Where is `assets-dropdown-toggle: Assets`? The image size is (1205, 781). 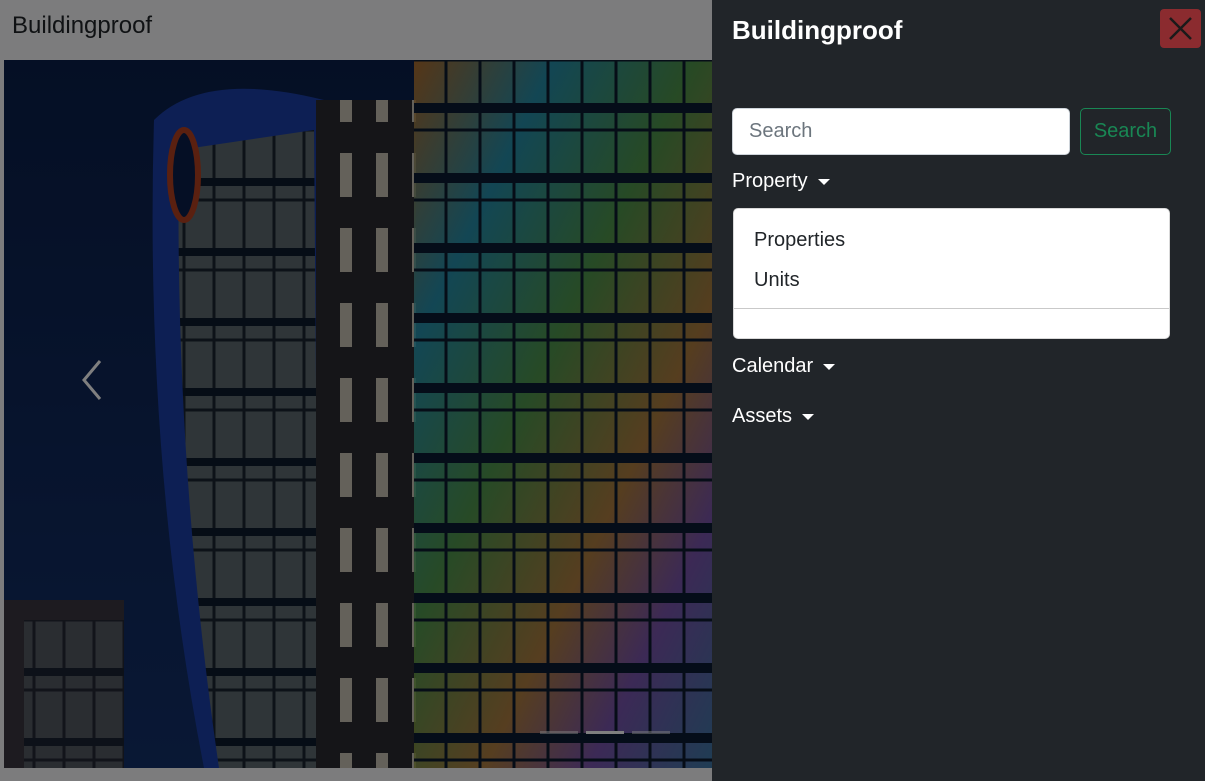 assets-dropdown-toggle: Assets is located at coordinates (773, 416).